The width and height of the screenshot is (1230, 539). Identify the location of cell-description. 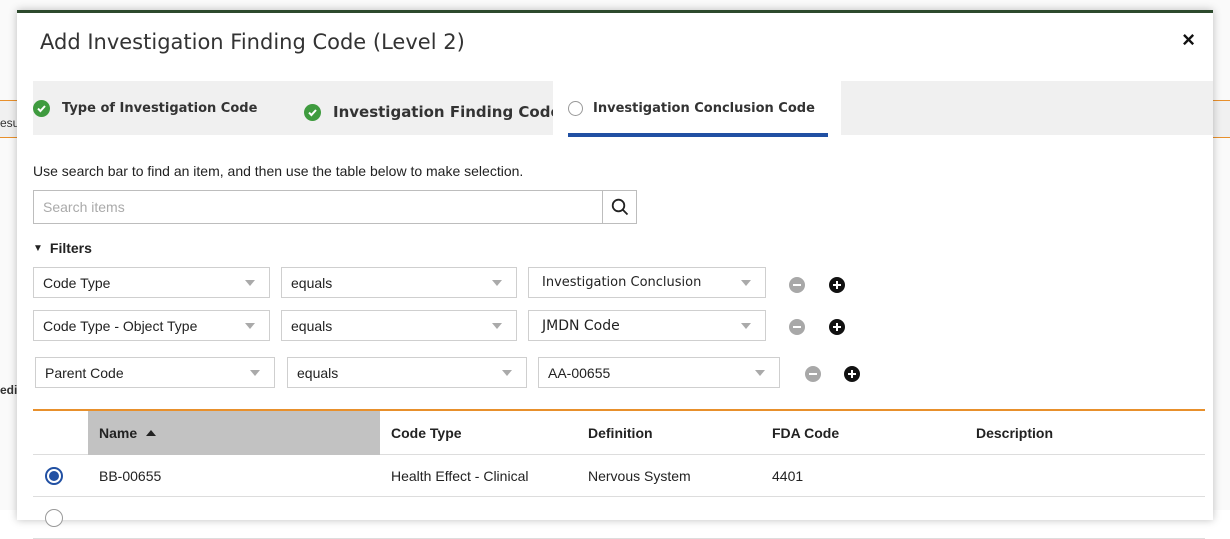
(1085, 476).